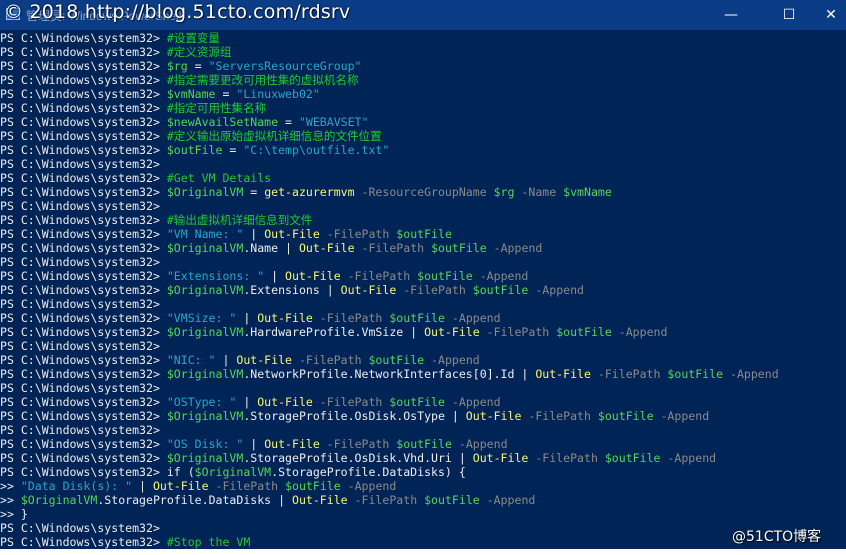 The height and width of the screenshot is (555, 846). I want to click on watermark-blog: @51CTO博客, so click(777, 537).